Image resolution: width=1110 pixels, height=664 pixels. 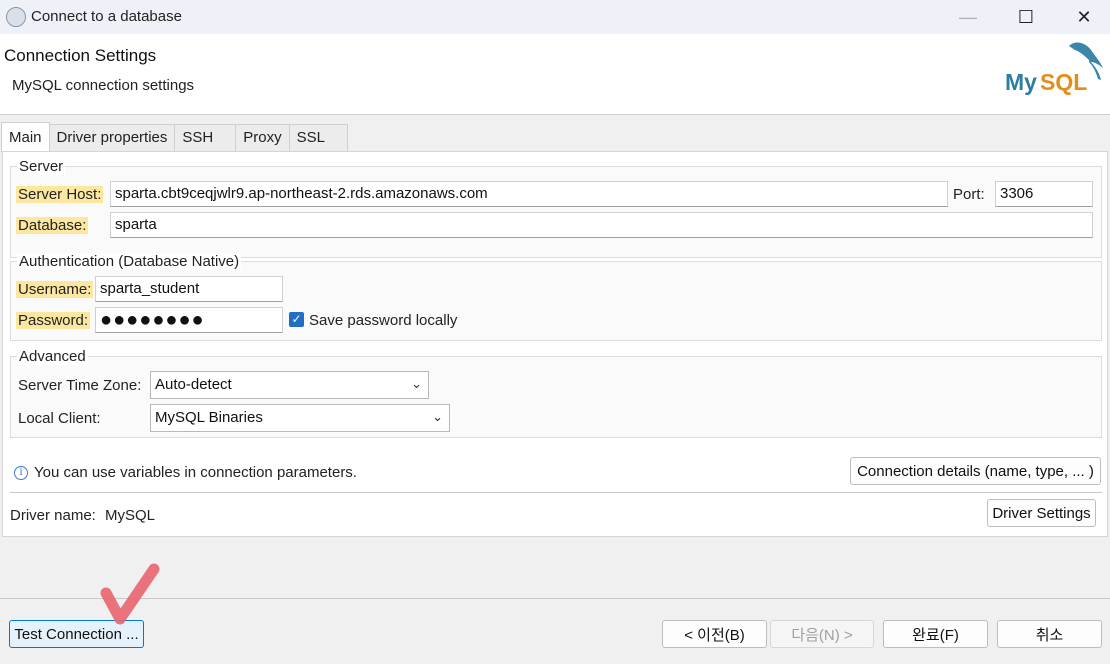 I want to click on maximize-icon: ☐, so click(x=1026, y=17).